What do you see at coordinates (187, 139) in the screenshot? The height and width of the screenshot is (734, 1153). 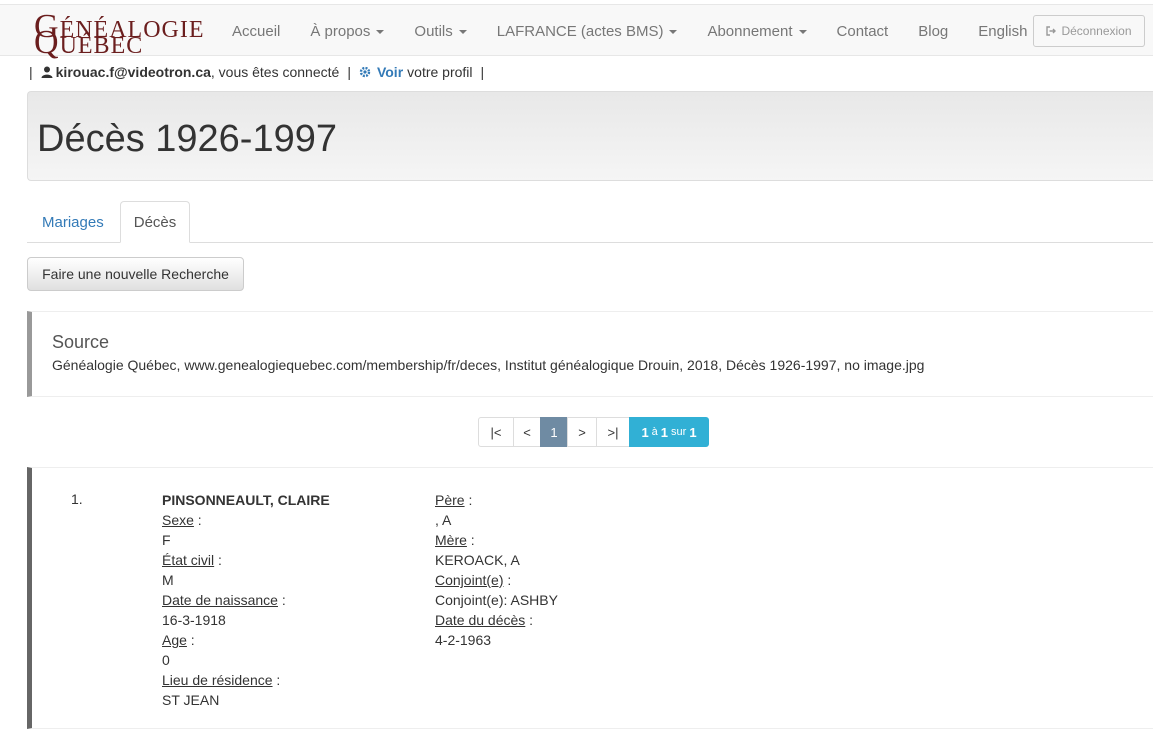 I see `page-title: Décès 1926-1997` at bounding box center [187, 139].